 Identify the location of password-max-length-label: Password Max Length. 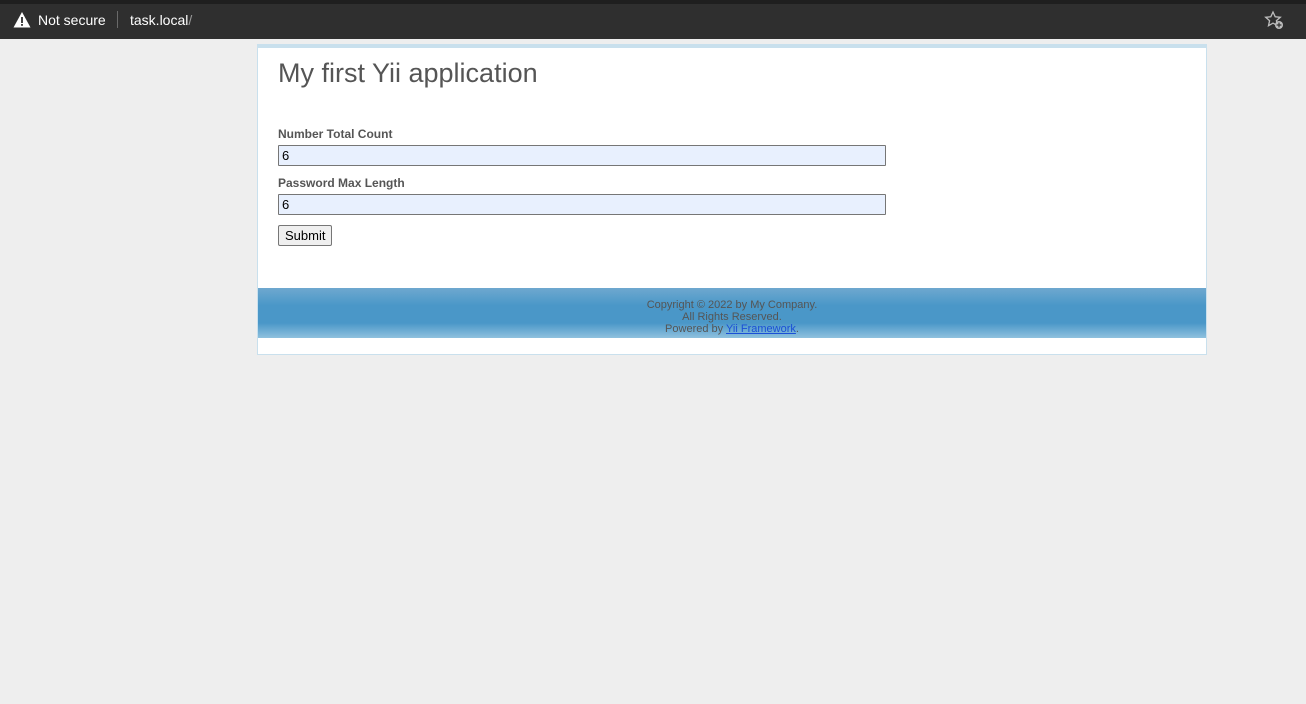
(341, 183).